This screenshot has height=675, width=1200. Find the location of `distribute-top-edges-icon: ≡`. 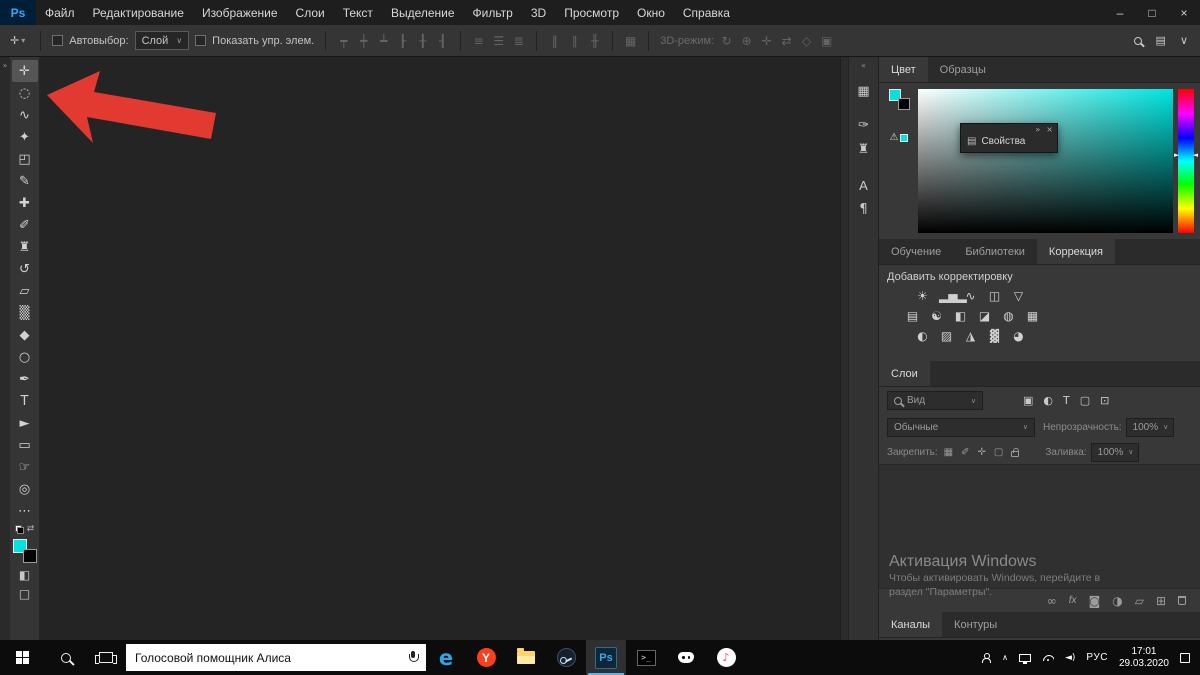

distribute-top-edges-icon: ≡ is located at coordinates (478, 41).